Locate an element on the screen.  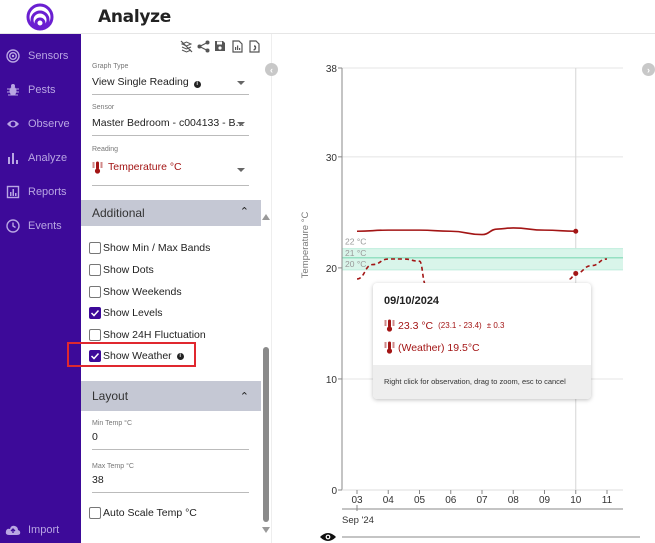
level-label: 20 °C is located at coordinates (355, 264).